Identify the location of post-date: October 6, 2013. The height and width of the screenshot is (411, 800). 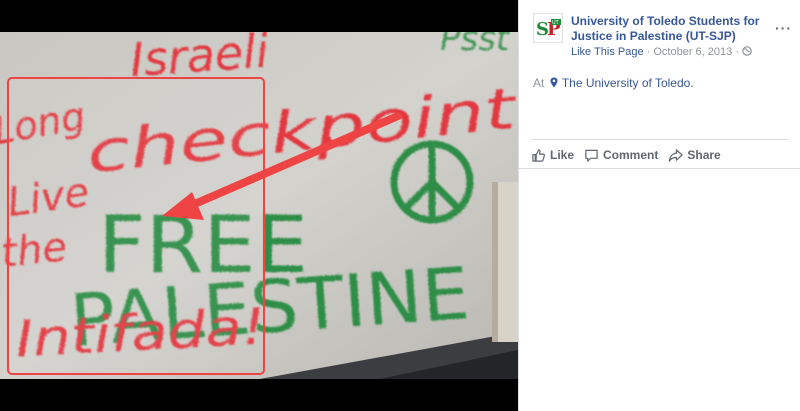
(692, 52).